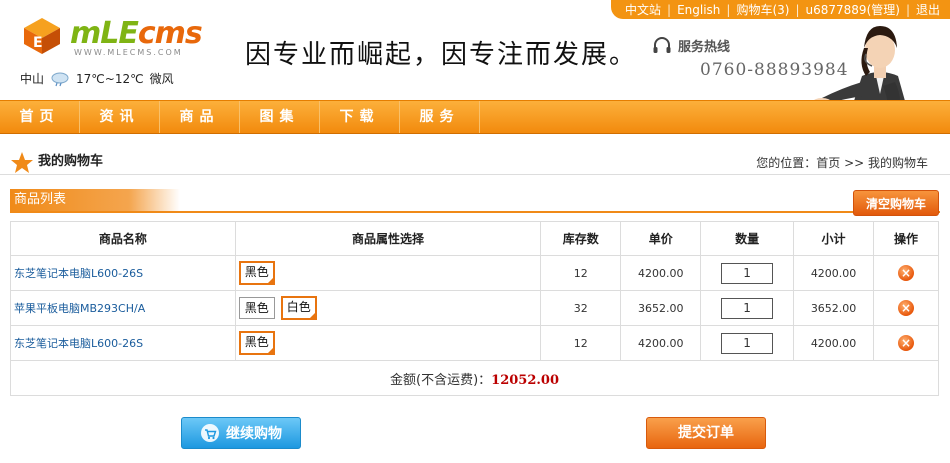 The height and width of the screenshot is (463, 950). I want to click on logo-subtitle: WWW.MLECMS.COM, so click(128, 52).